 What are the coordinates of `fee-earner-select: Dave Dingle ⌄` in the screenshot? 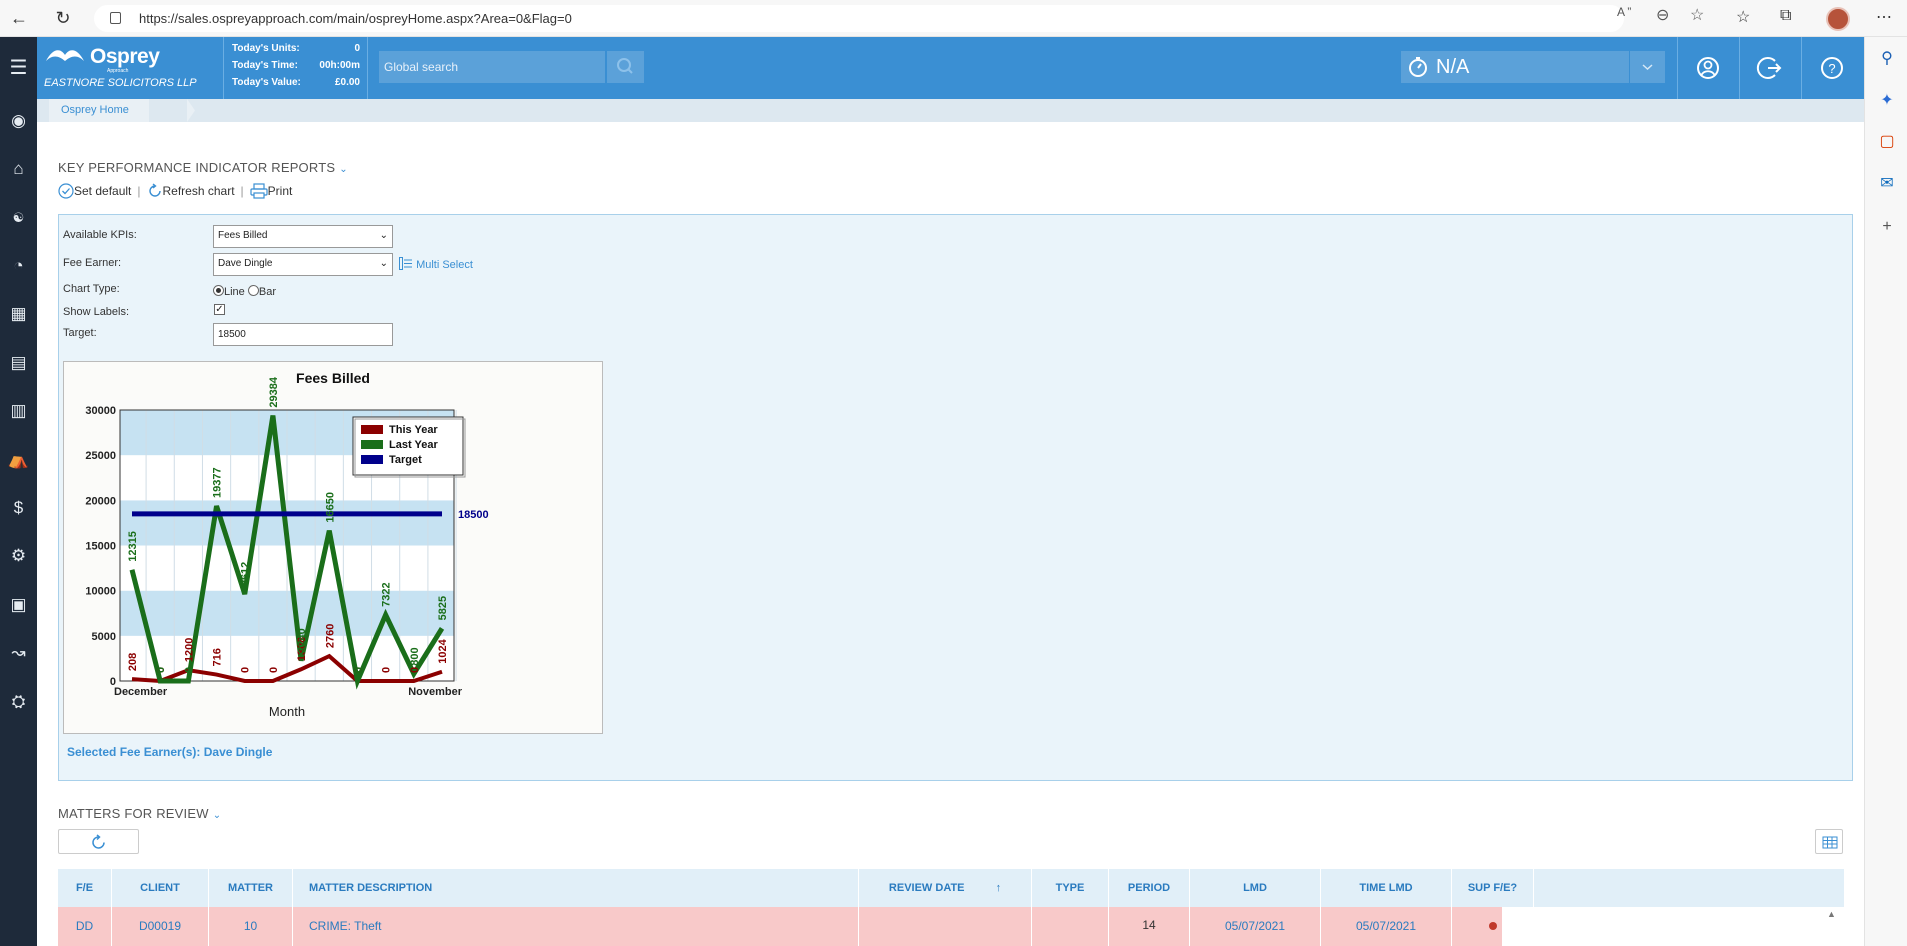 It's located at (303, 264).